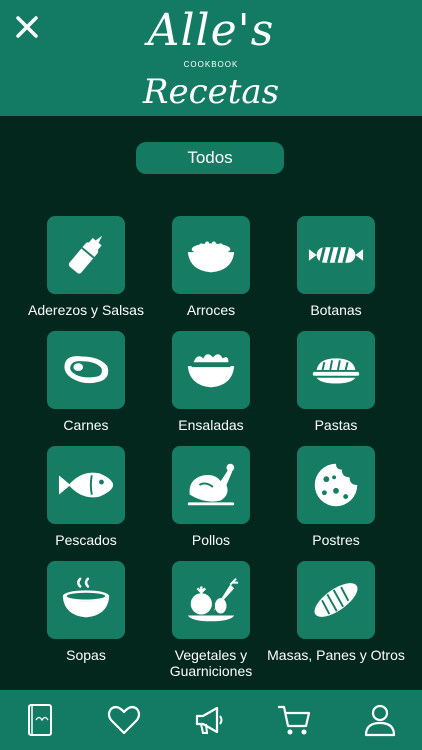 This screenshot has height=750, width=422. What do you see at coordinates (336, 540) in the screenshot?
I see `category-label: Postres` at bounding box center [336, 540].